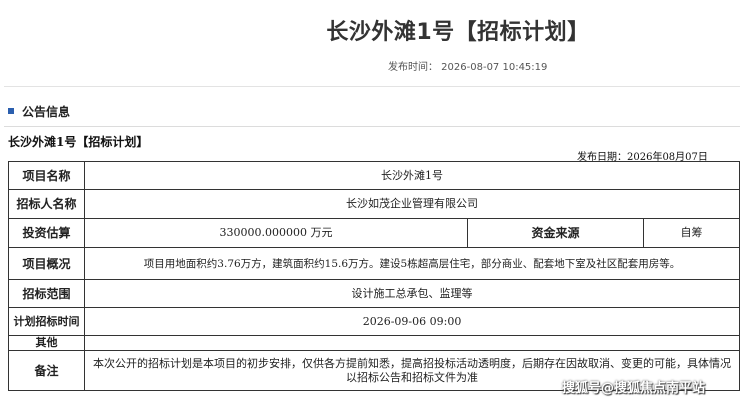  What do you see at coordinates (11, 111) in the screenshot?
I see `section-square-icon` at bounding box center [11, 111].